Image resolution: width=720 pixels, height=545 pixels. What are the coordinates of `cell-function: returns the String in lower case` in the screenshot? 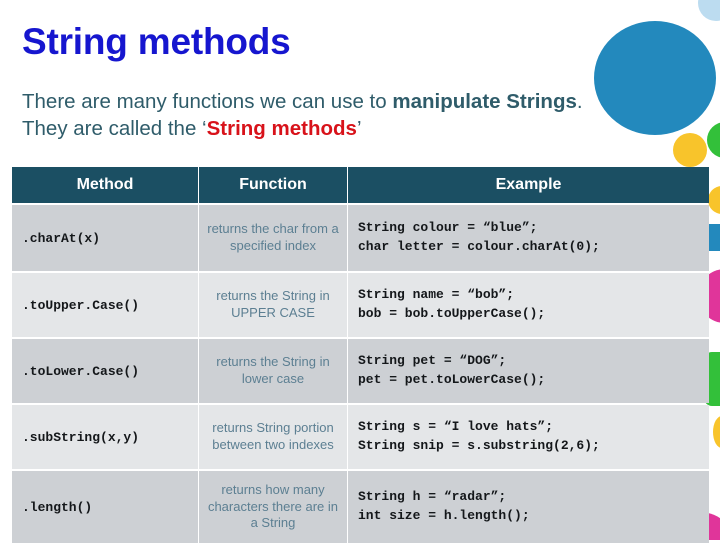 It's located at (273, 371).